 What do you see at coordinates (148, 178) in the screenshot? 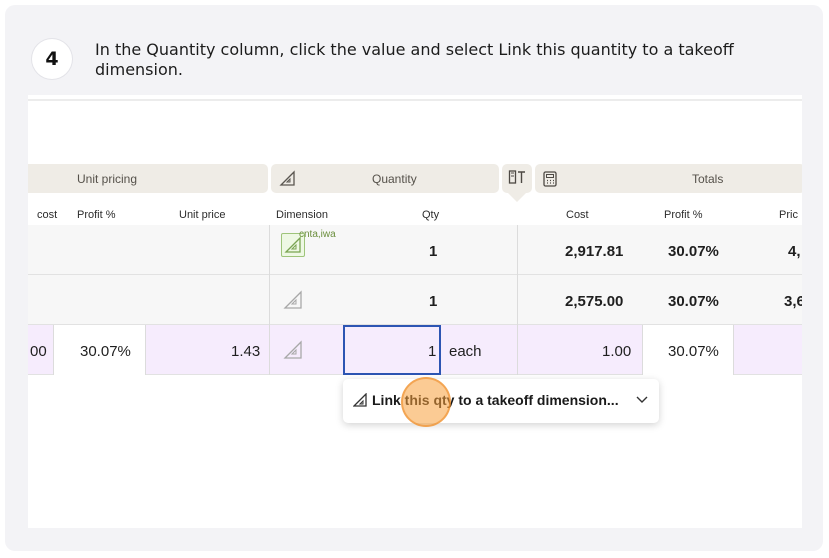
I see `group-unit-pricing: Unit pricing` at bounding box center [148, 178].